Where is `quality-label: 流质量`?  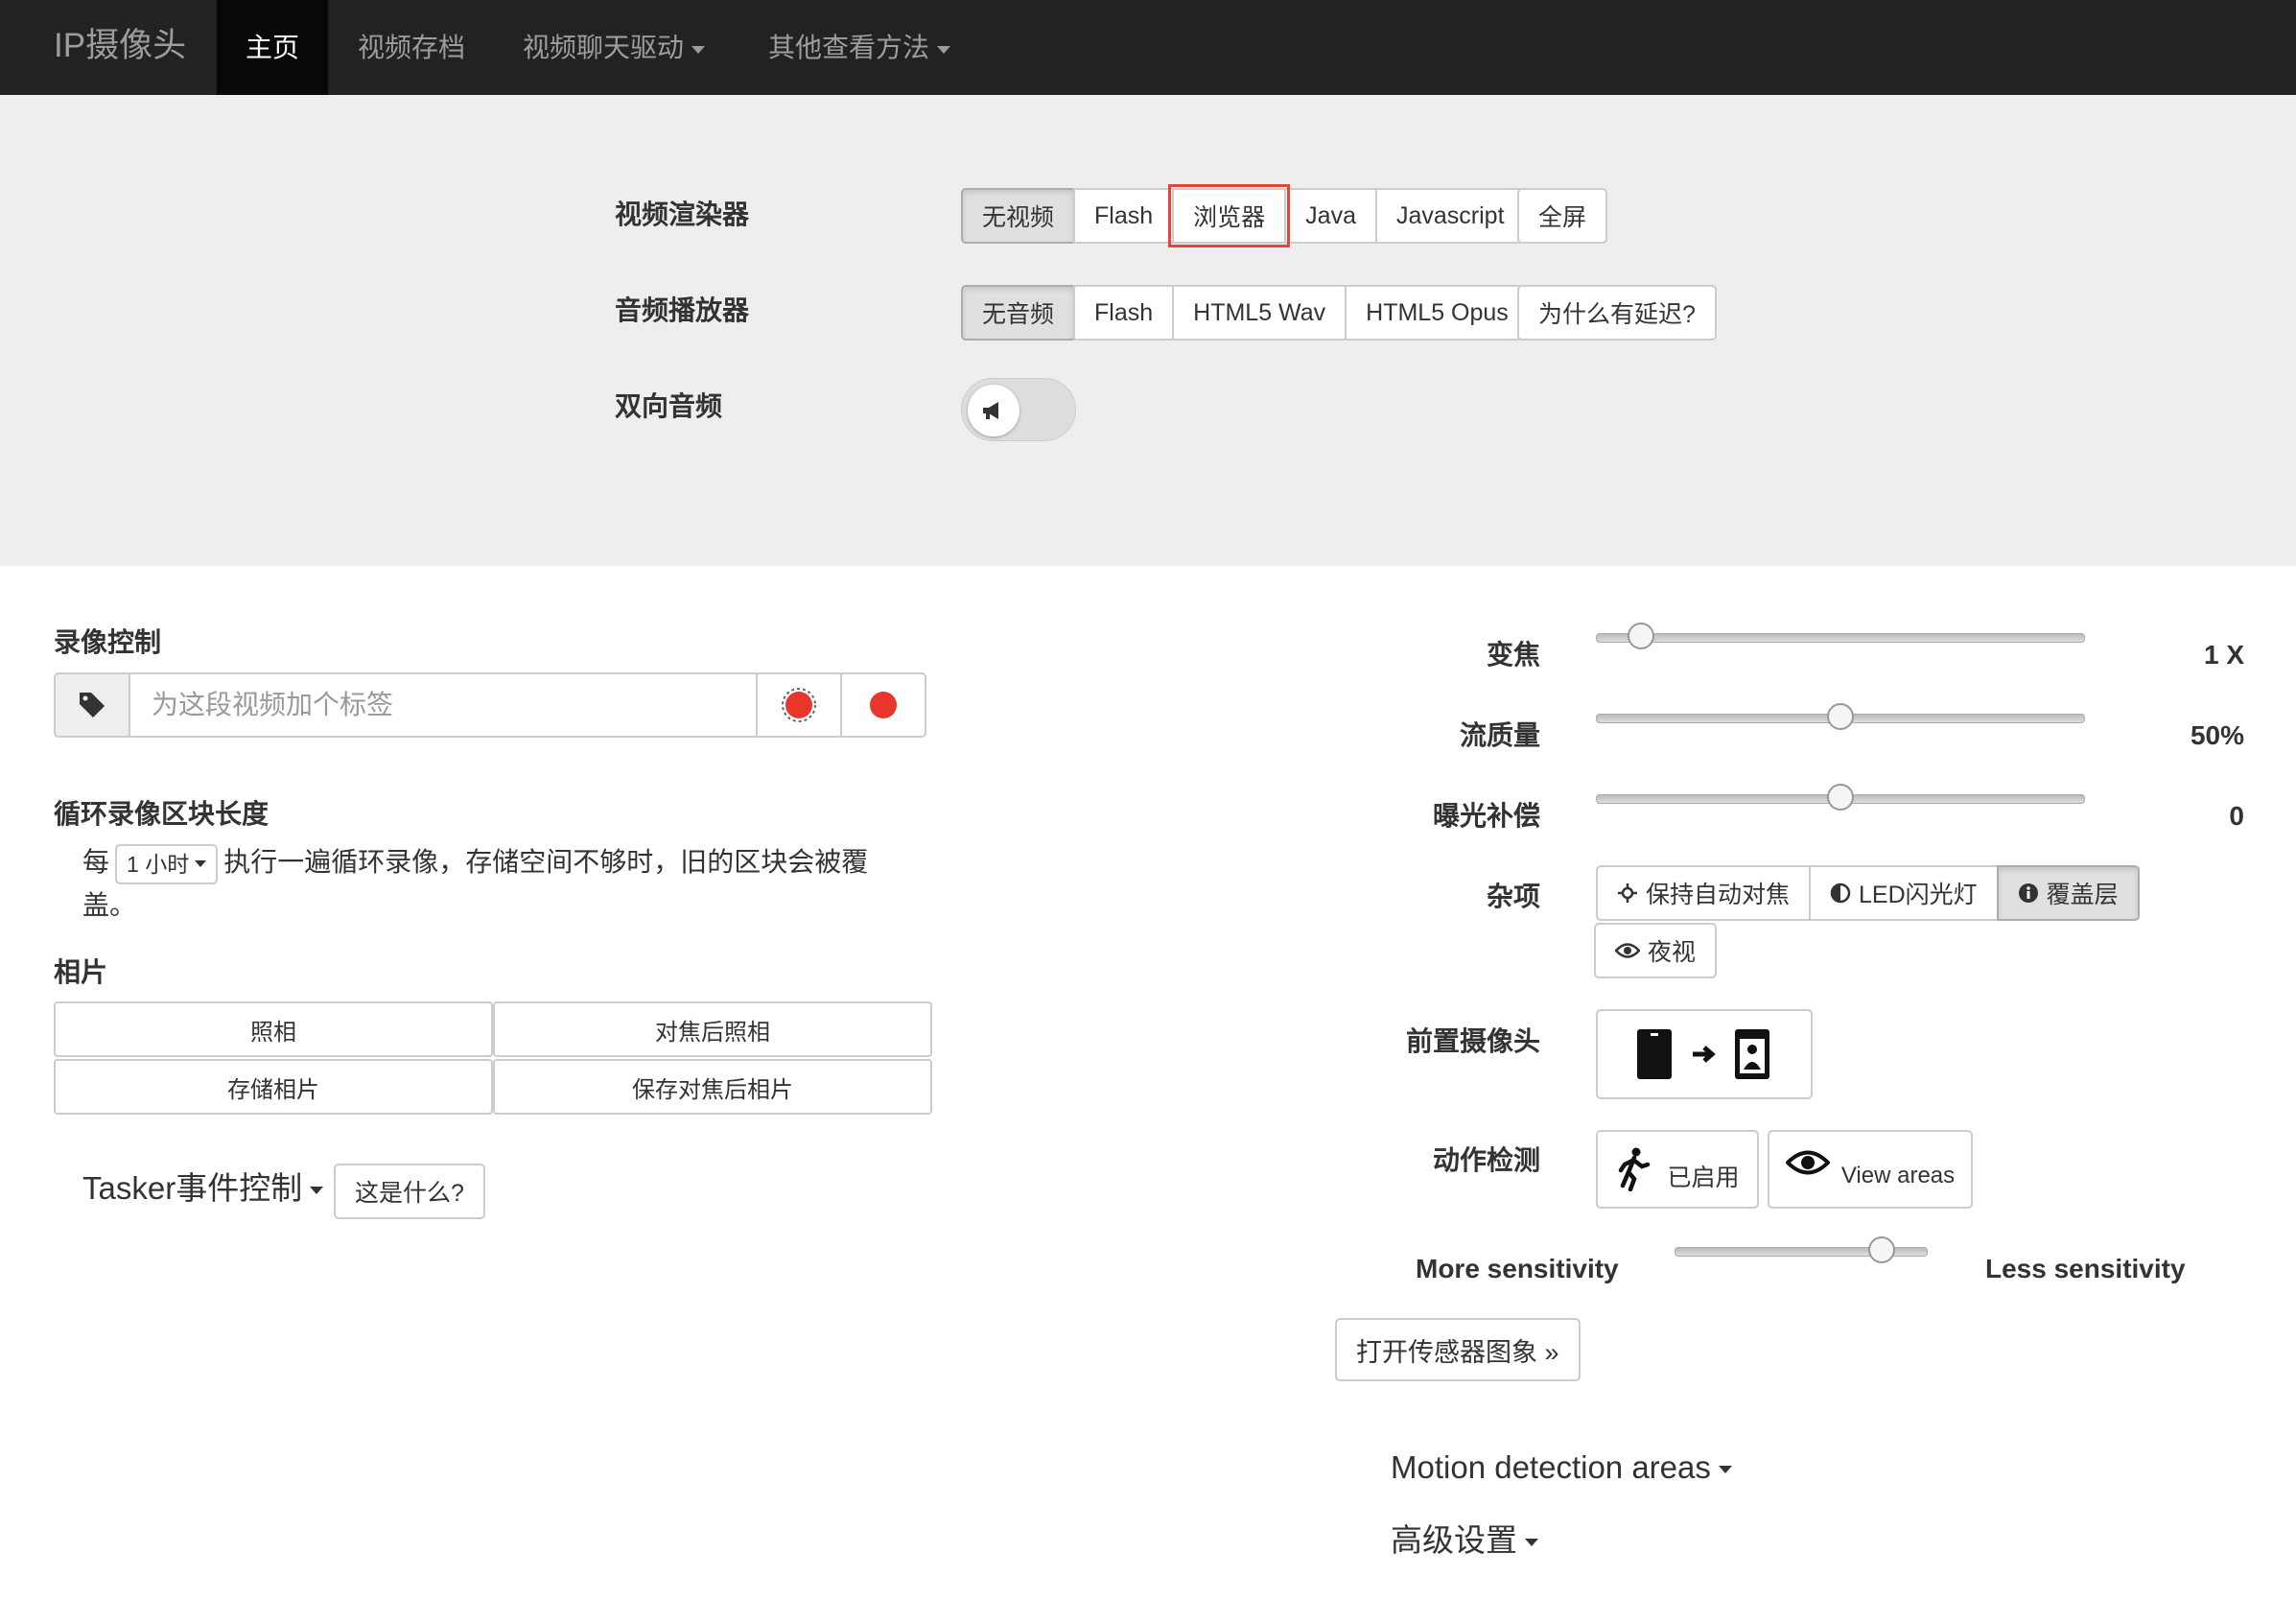
quality-label: 流质量 is located at coordinates (1499, 735).